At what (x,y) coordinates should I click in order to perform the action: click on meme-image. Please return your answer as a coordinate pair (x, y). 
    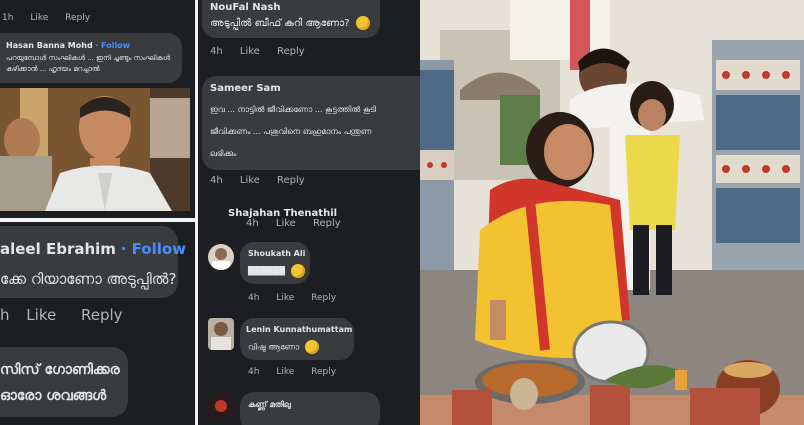
    Looking at the image, I should click on (95, 149).